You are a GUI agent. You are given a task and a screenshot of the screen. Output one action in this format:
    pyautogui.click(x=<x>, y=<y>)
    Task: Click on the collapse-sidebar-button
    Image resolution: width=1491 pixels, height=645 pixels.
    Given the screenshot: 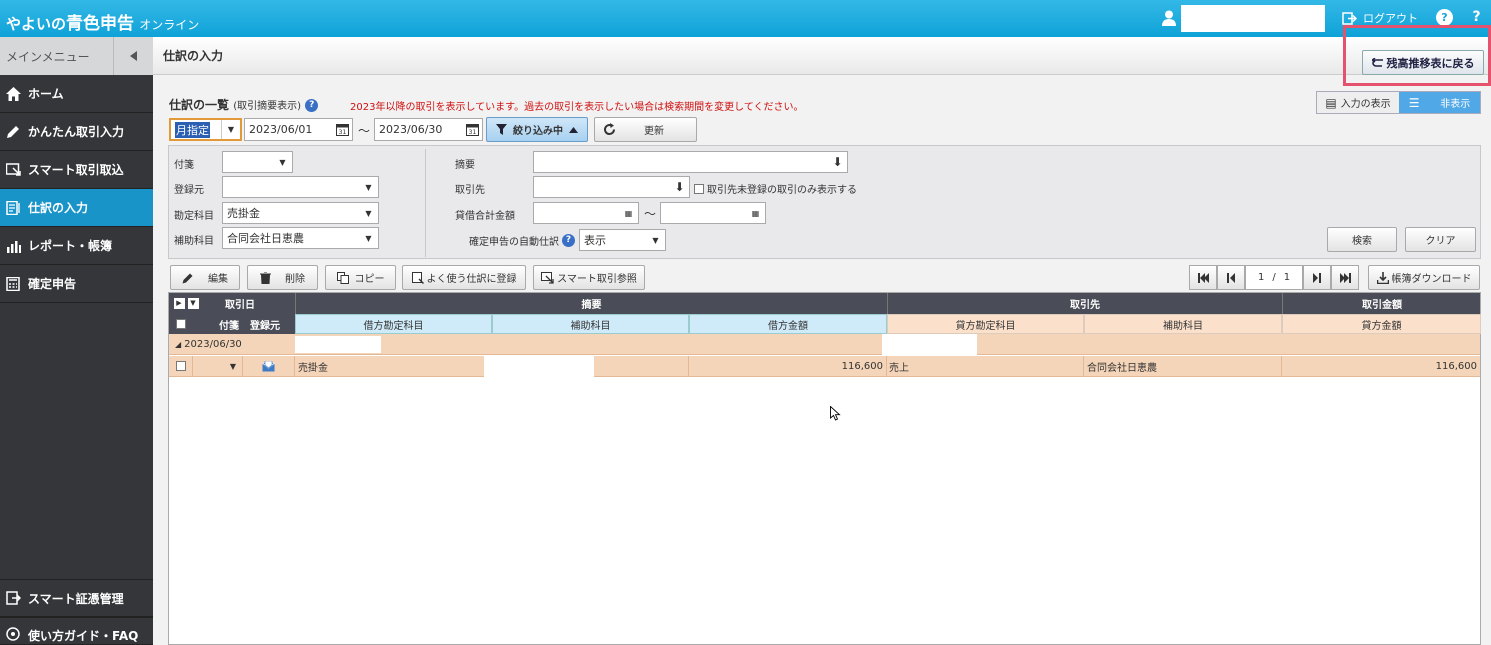 What is the action you would take?
    pyautogui.click(x=133, y=56)
    